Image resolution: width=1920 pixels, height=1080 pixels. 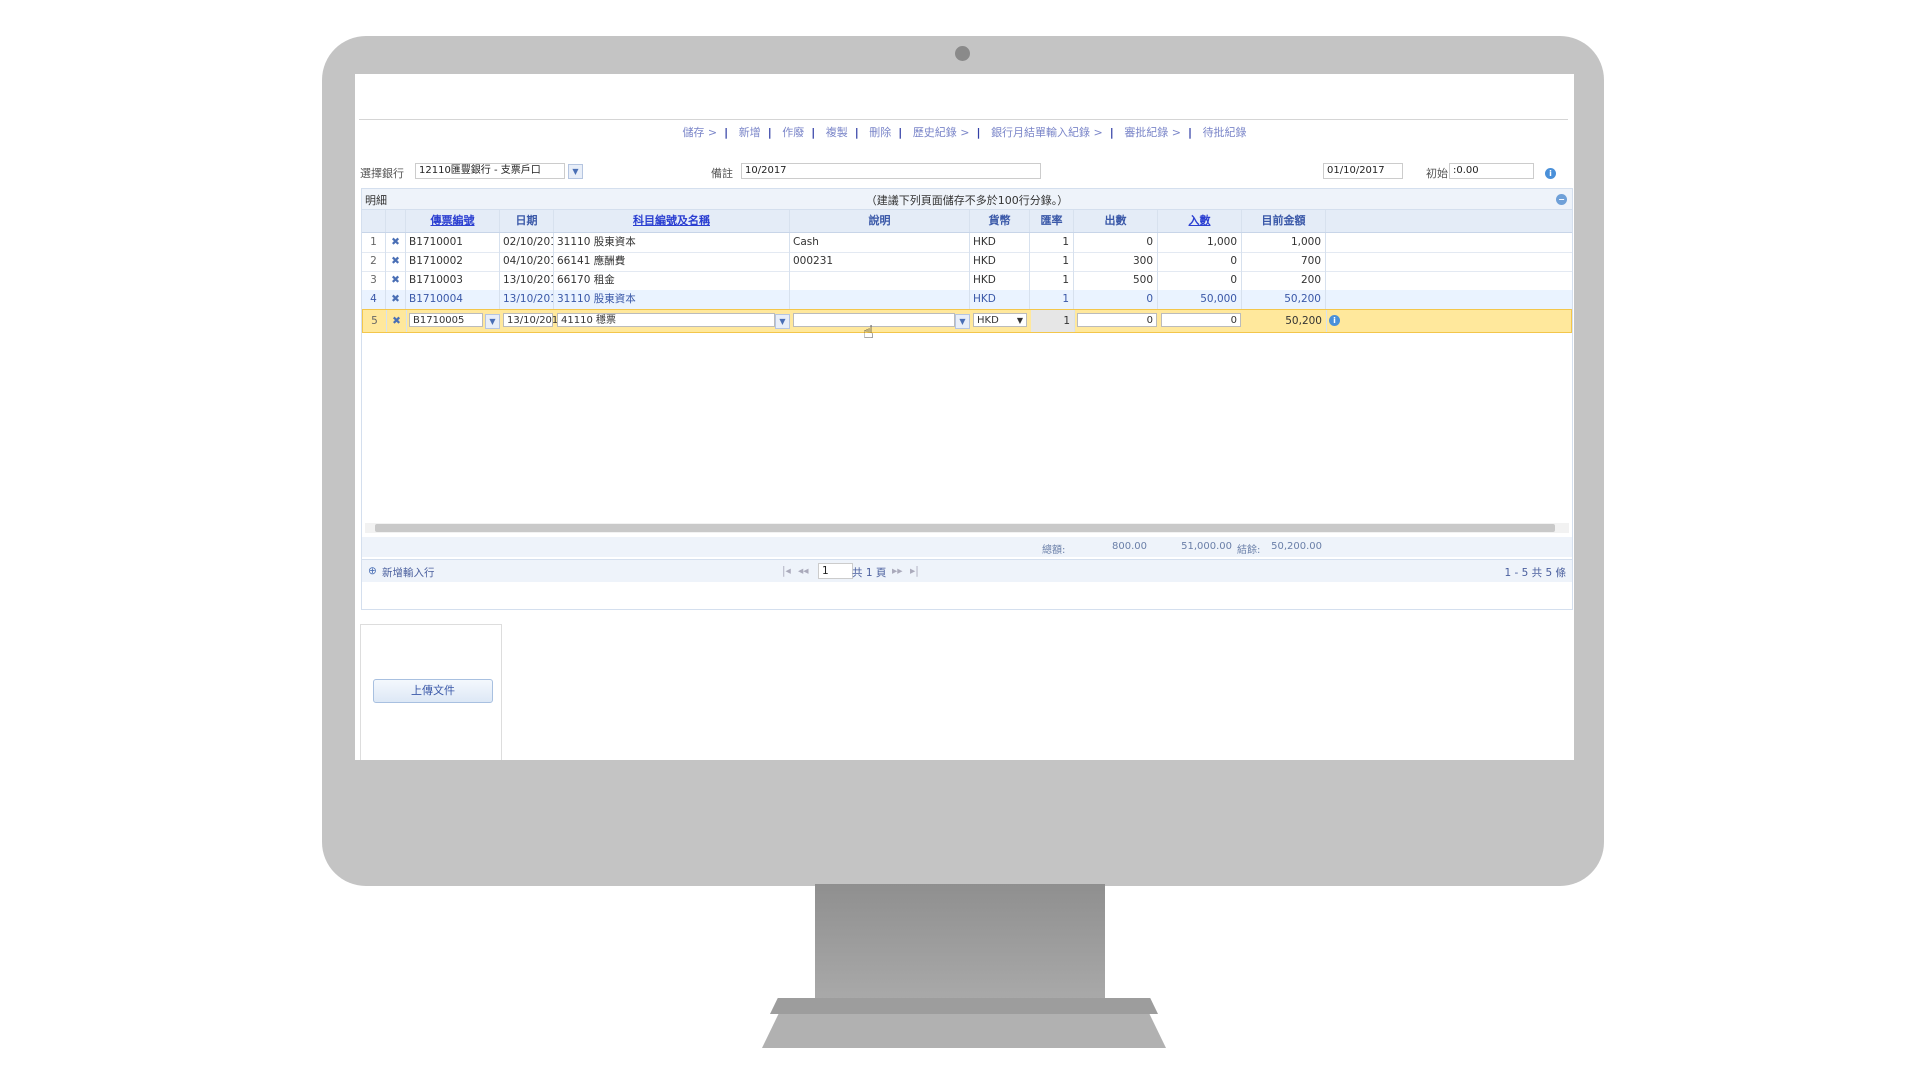 What do you see at coordinates (490, 171) in the screenshot?
I see `bank-select: 12110匯豐銀行 - 支票戶口` at bounding box center [490, 171].